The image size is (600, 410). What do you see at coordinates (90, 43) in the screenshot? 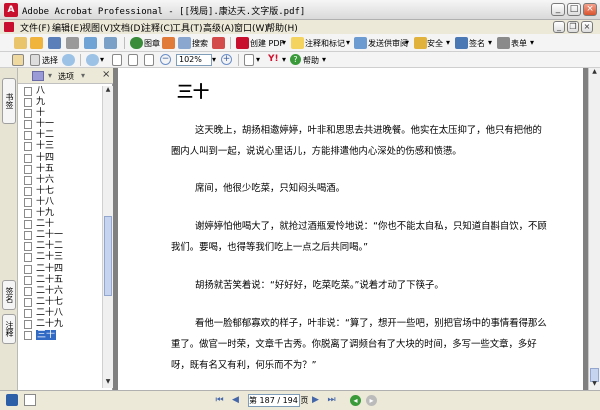
I see `email-icon` at bounding box center [90, 43].